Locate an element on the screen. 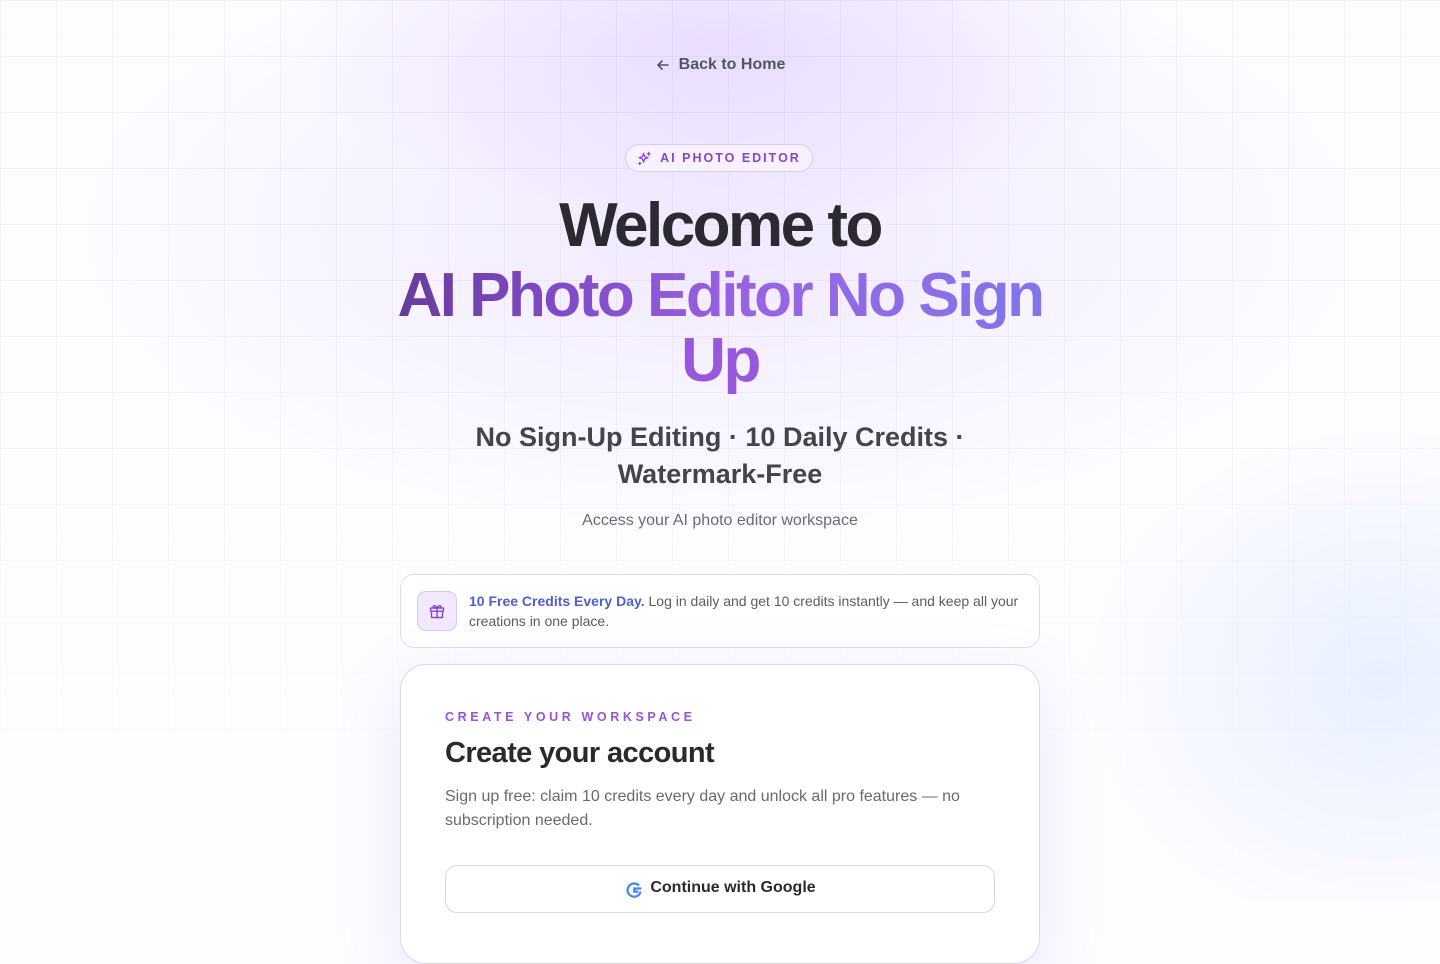  signup-title: Create your account is located at coordinates (580, 753).